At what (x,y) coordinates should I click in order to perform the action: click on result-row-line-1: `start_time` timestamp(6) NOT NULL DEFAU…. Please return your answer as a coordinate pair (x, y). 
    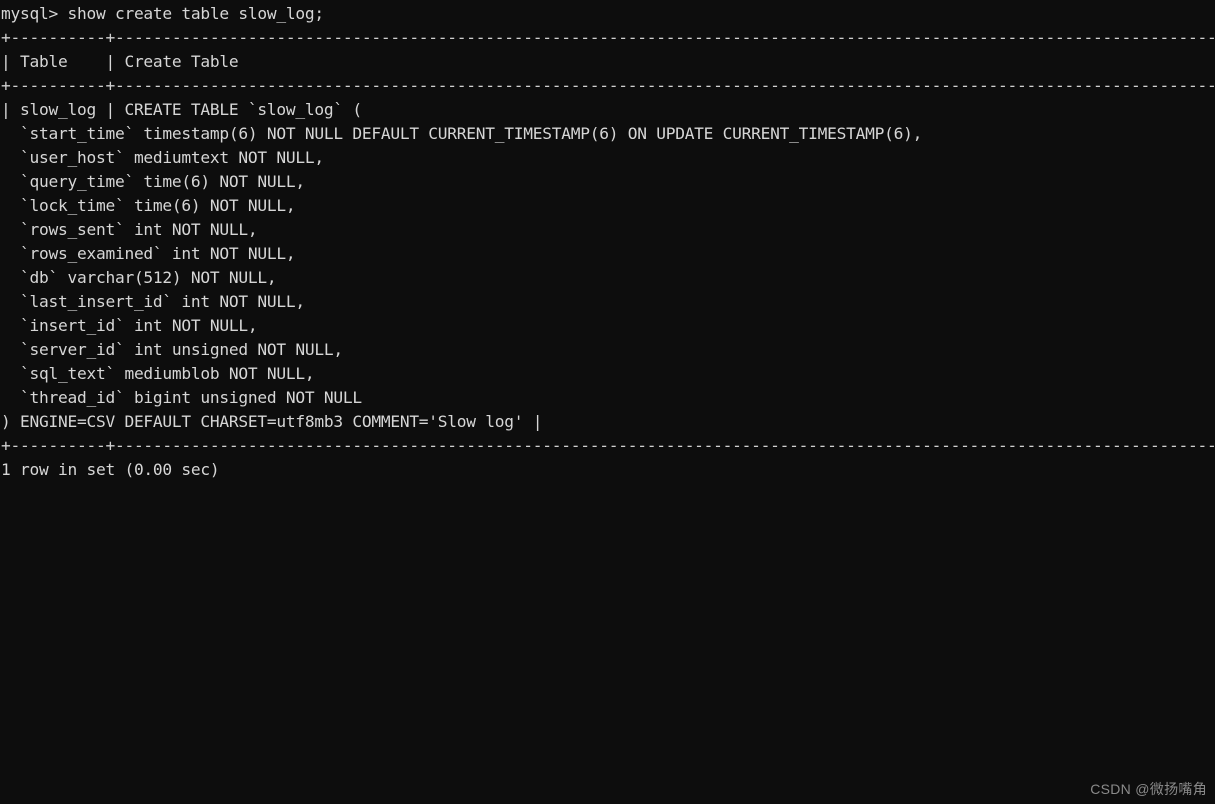
    Looking at the image, I should click on (462, 133).